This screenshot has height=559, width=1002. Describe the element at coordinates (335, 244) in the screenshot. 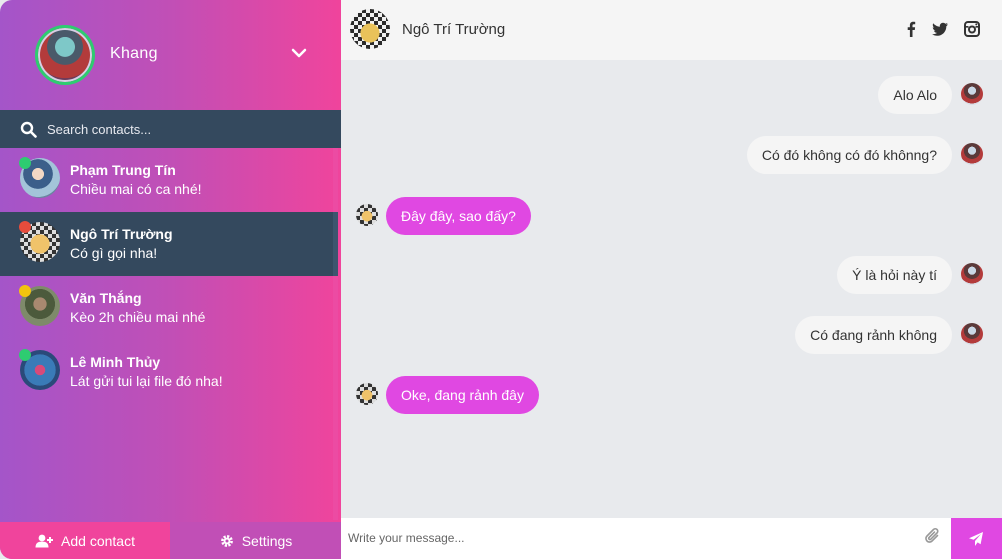

I see `scrollbar-thumb` at that location.